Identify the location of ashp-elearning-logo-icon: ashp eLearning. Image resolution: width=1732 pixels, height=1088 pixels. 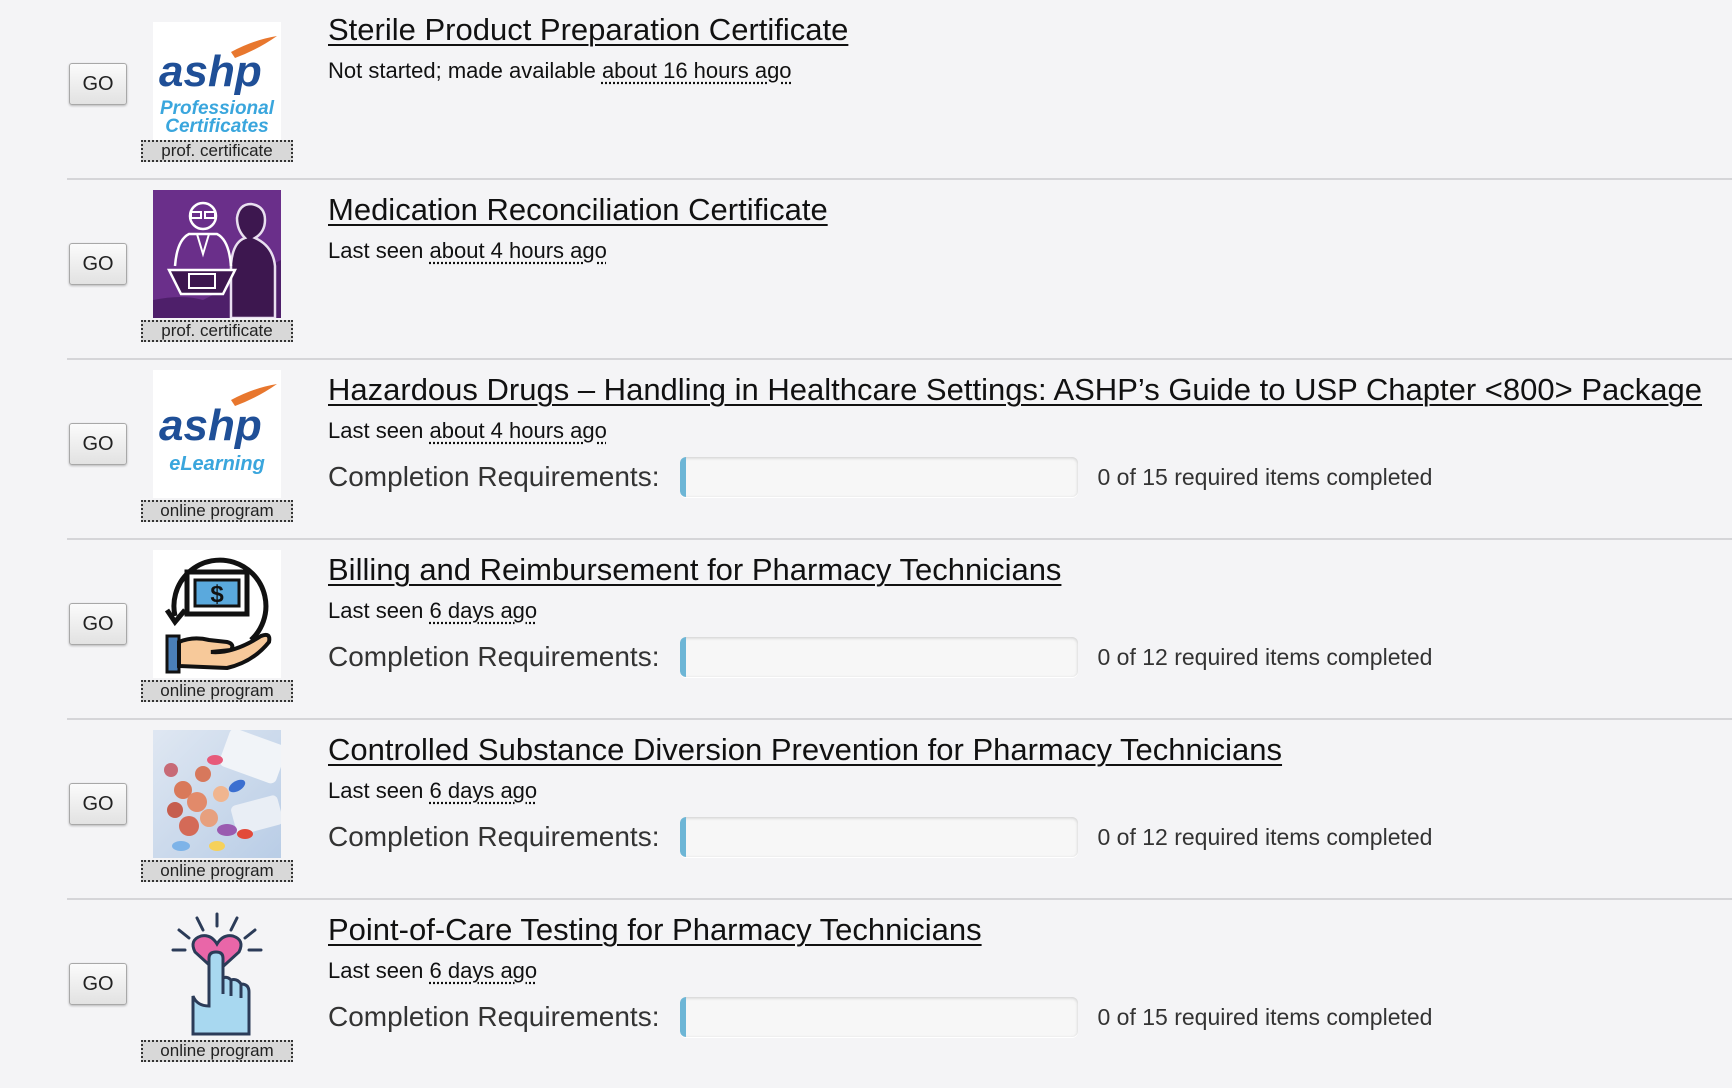
(217, 434).